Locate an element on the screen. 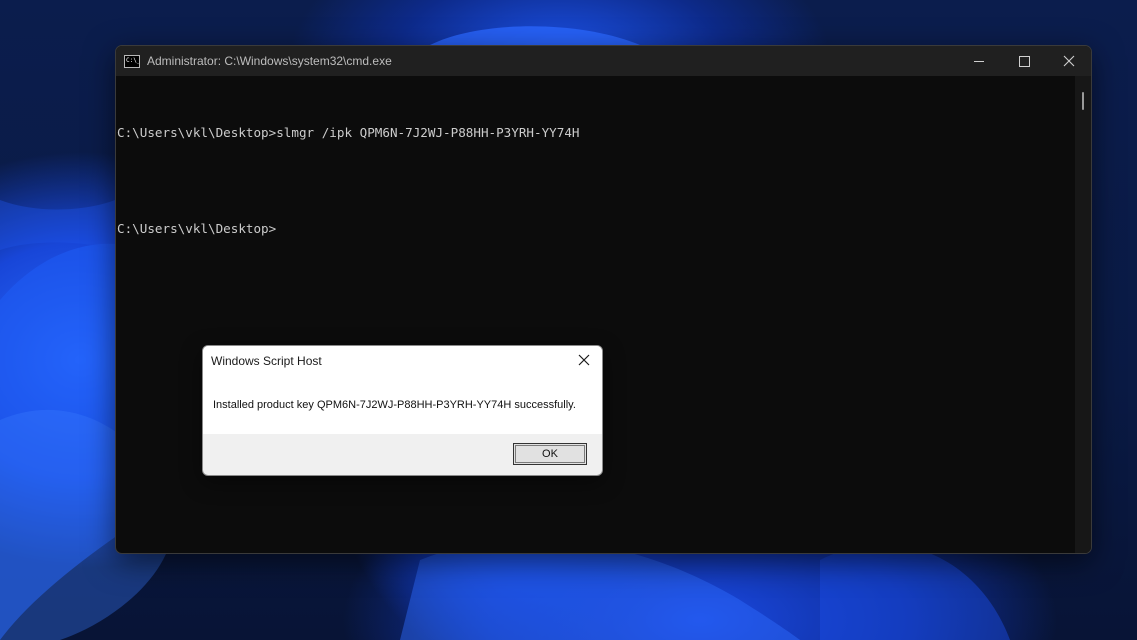 Image resolution: width=1137 pixels, height=640 pixels. ok-button: OK is located at coordinates (550, 454).